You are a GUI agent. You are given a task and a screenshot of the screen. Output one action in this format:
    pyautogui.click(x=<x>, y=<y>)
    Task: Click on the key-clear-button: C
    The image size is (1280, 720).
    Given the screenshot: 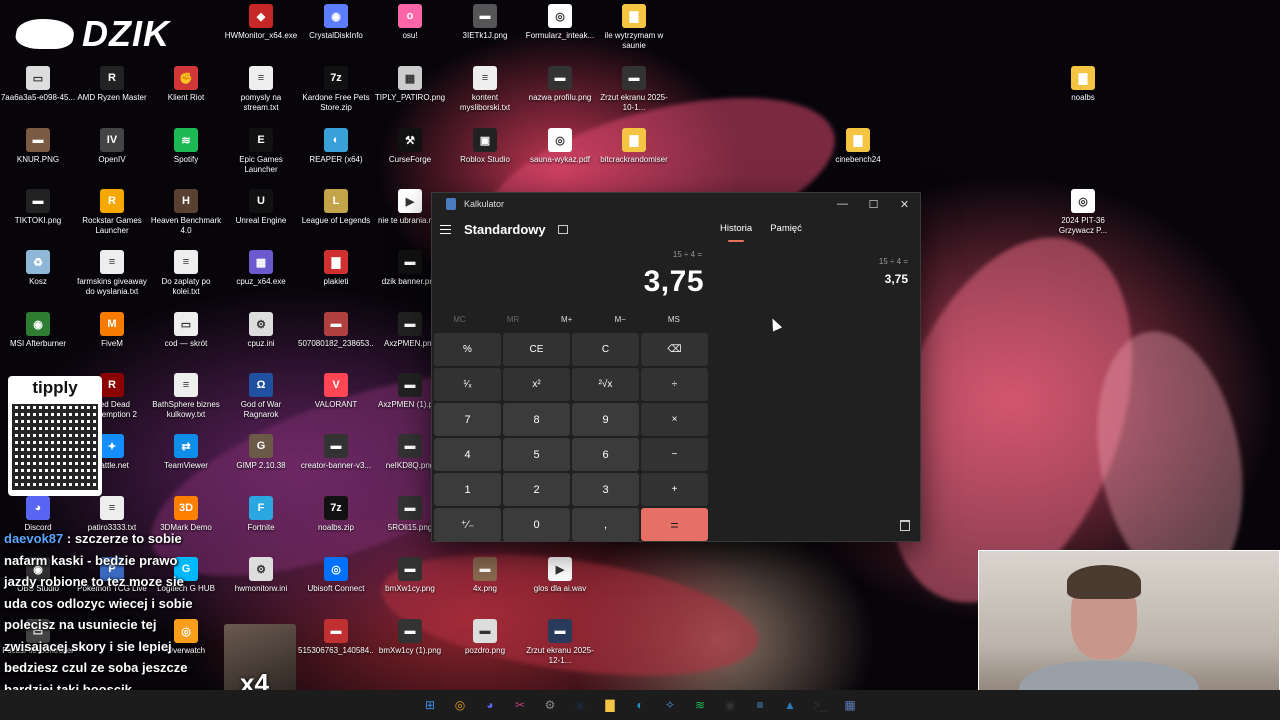 What is the action you would take?
    pyautogui.click(x=605, y=349)
    